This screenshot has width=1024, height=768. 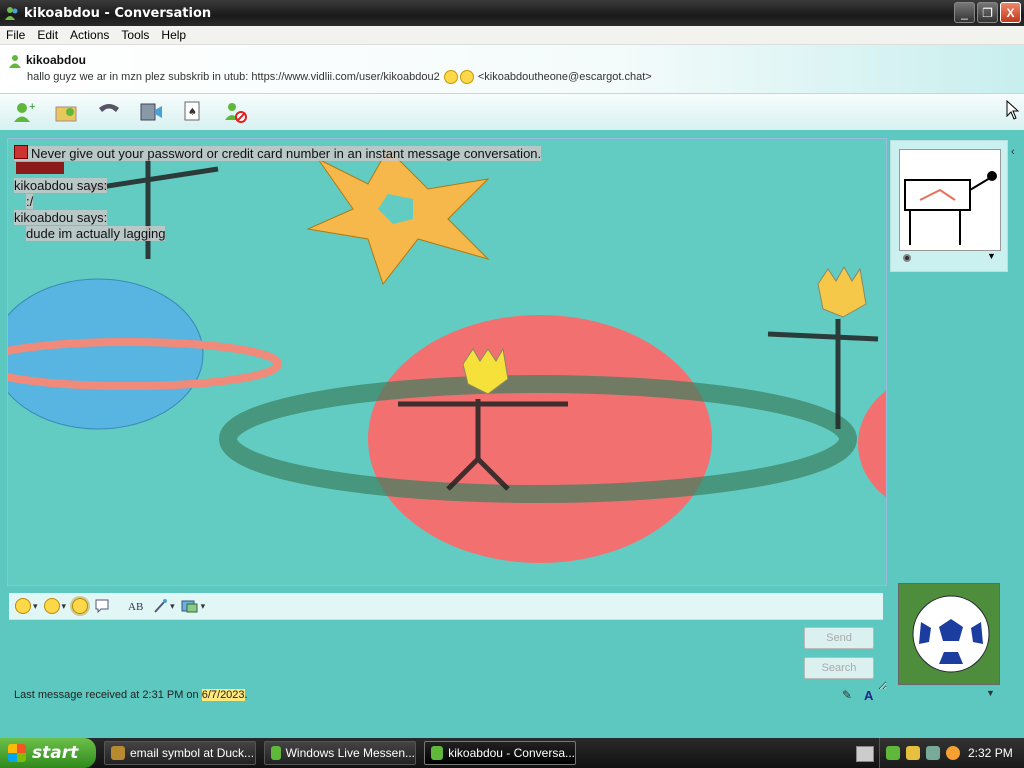 What do you see at coordinates (89, 35) in the screenshot?
I see `menu-actions: Actions` at bounding box center [89, 35].